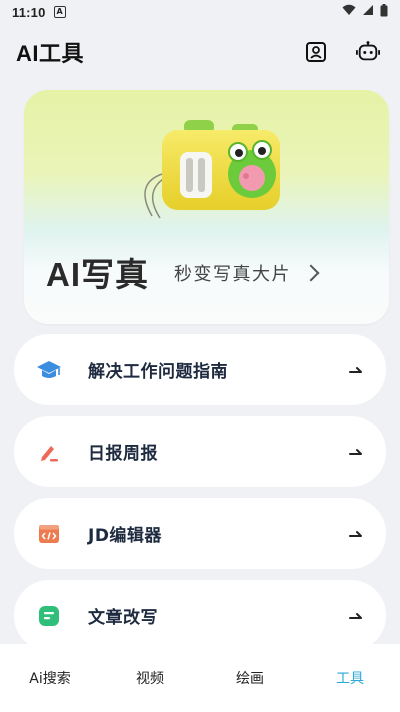  Describe the element at coordinates (29, 12) in the screenshot. I see `status-time: 11:10` at that location.